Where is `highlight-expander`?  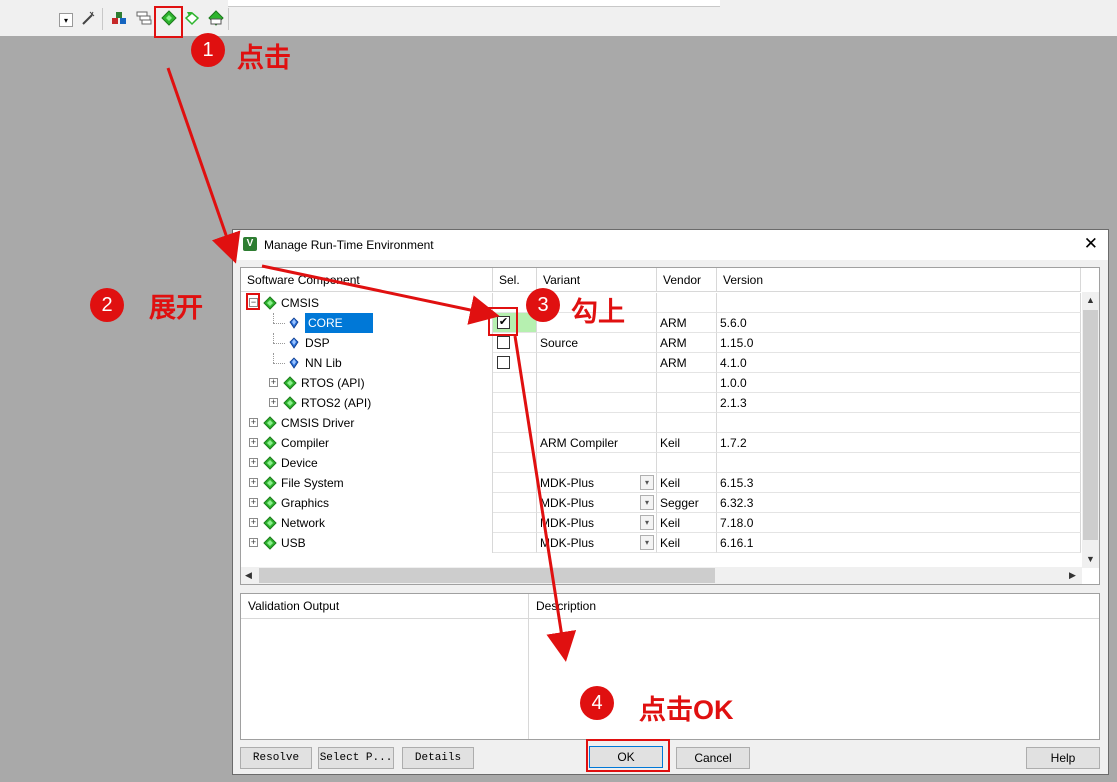 highlight-expander is located at coordinates (253, 301).